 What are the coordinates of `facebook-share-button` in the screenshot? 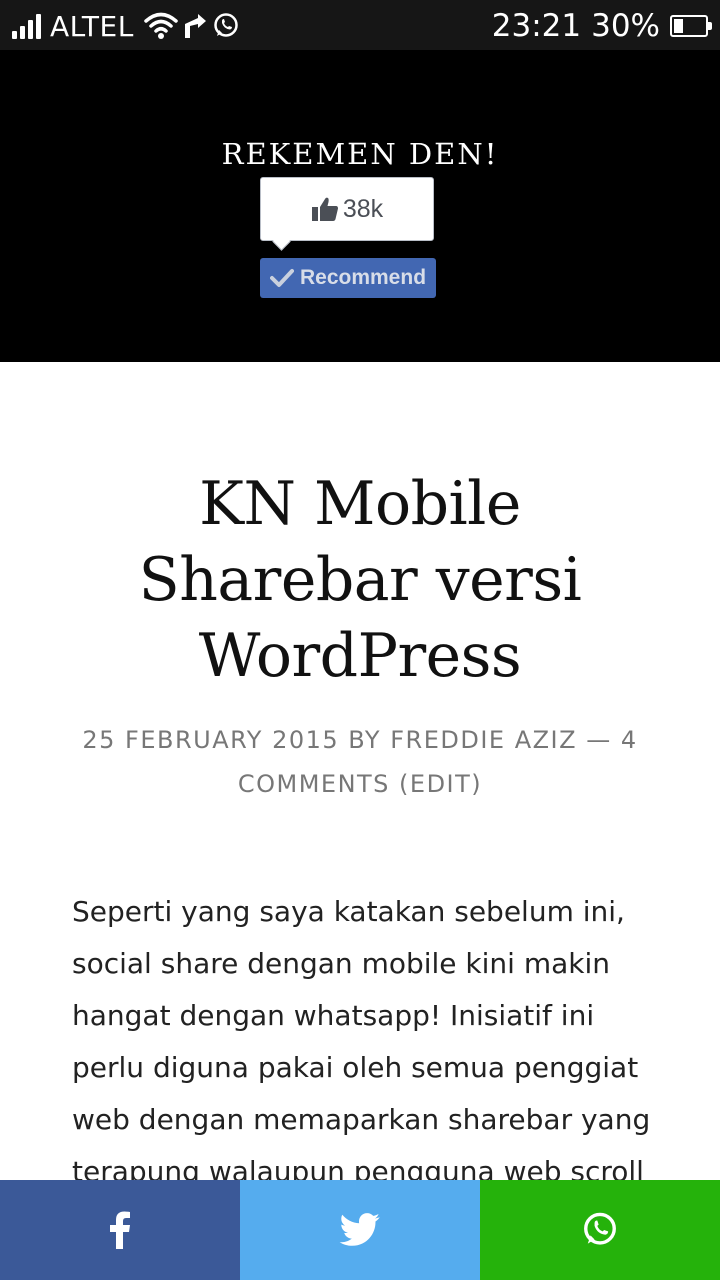 It's located at (120, 1230).